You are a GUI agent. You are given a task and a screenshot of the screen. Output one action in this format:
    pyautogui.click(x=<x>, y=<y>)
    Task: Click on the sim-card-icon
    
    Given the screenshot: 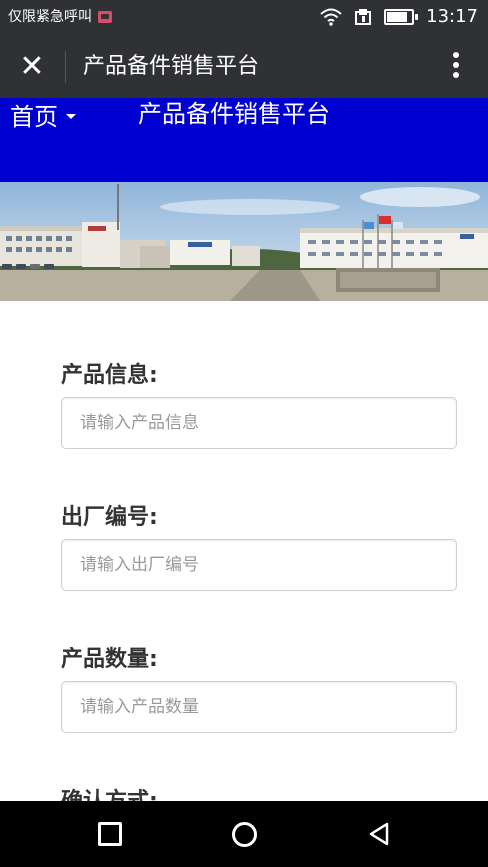 What is the action you would take?
    pyautogui.click(x=363, y=16)
    